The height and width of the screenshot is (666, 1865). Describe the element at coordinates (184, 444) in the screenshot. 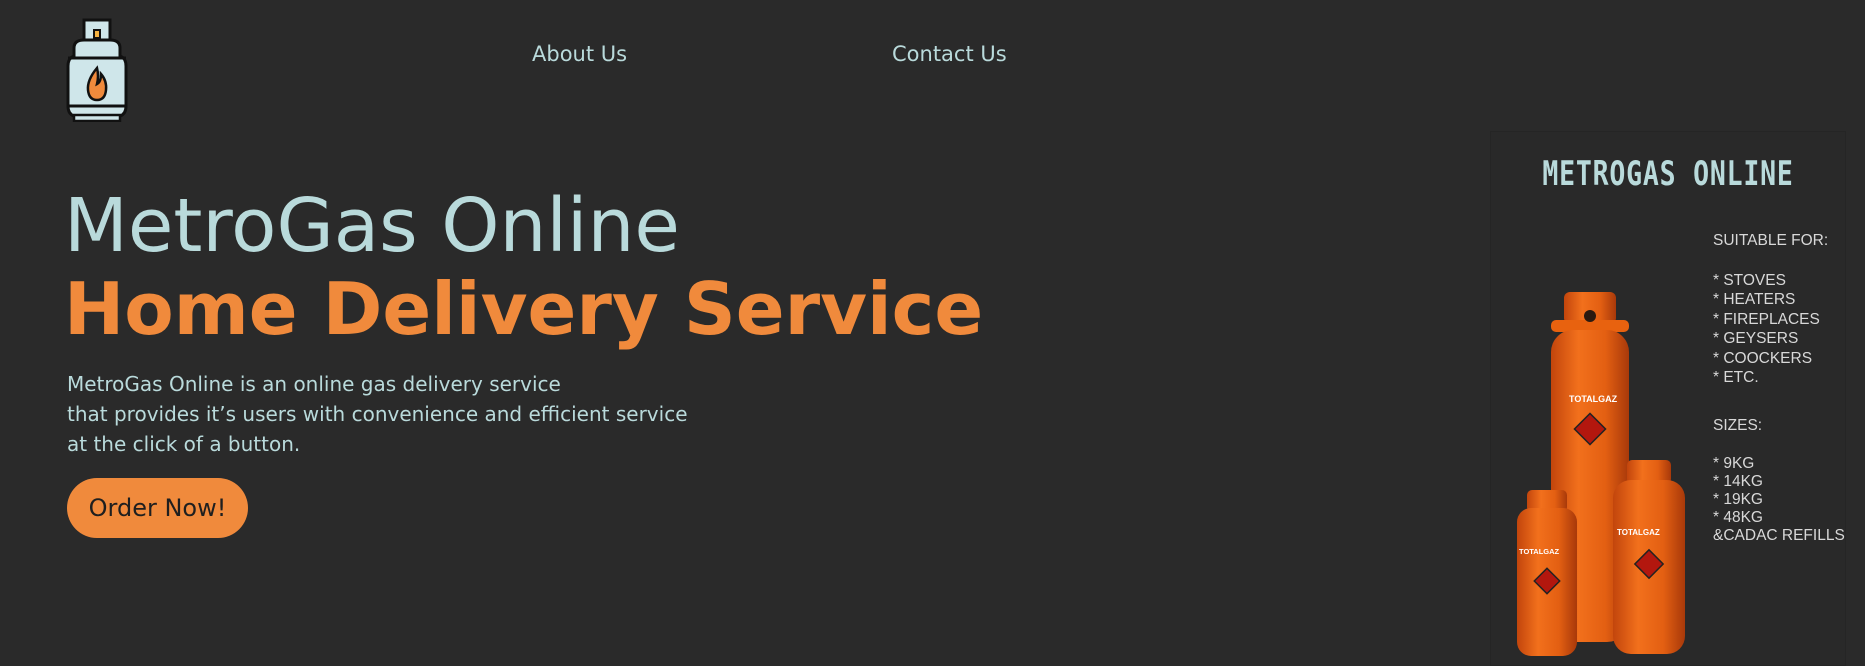

I see `hero-description-line: at the click of a button.` at that location.